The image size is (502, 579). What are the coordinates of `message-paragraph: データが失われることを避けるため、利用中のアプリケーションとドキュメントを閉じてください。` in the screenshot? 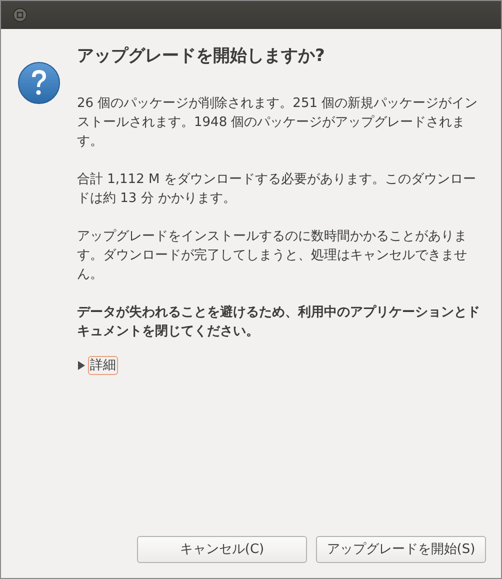 It's located at (279, 322).